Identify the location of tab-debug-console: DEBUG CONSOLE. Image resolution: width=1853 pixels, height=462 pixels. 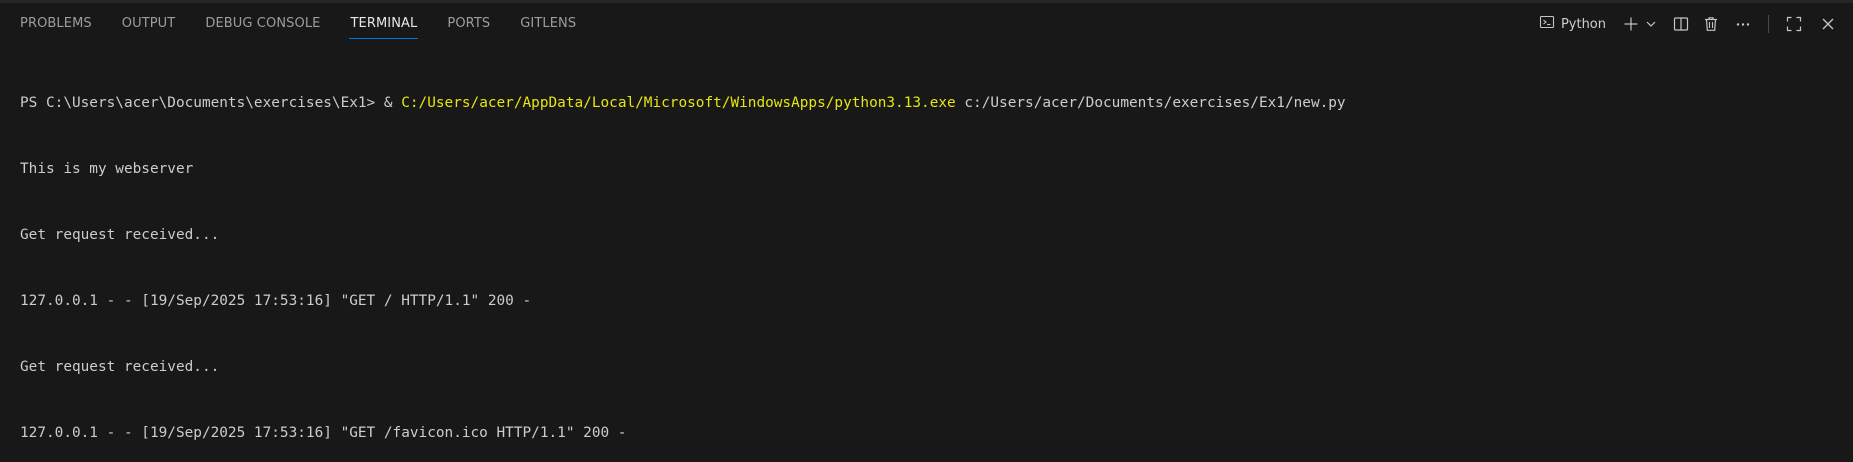
(262, 24).